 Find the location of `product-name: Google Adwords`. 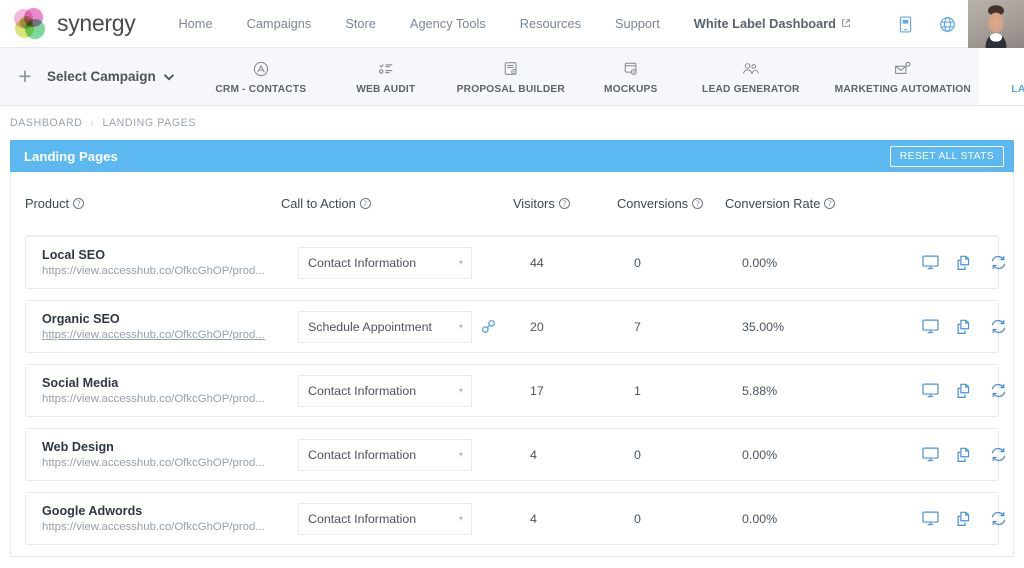

product-name: Google Adwords is located at coordinates (92, 511).